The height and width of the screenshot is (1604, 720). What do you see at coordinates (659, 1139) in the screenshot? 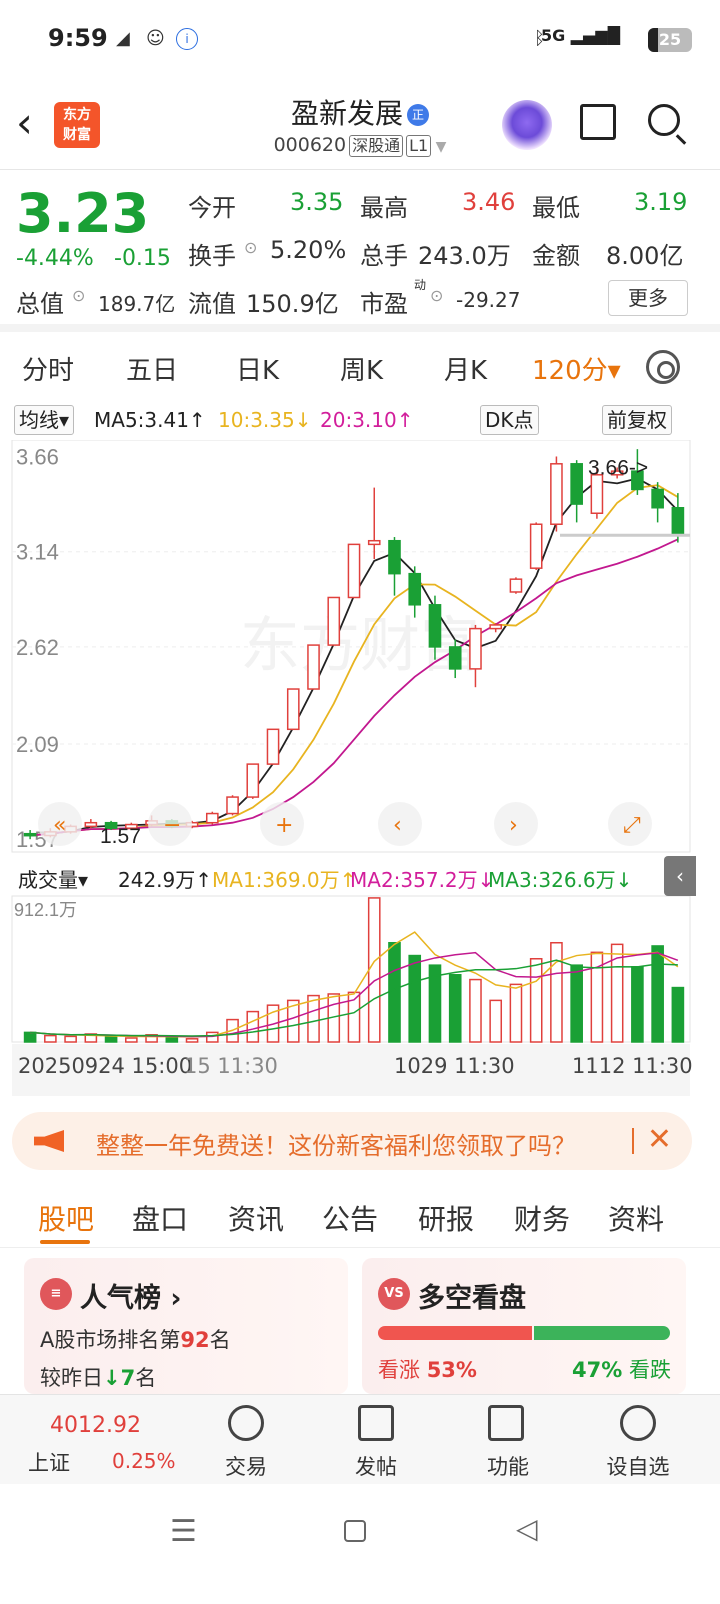
I see `close-icon: ✕` at bounding box center [659, 1139].